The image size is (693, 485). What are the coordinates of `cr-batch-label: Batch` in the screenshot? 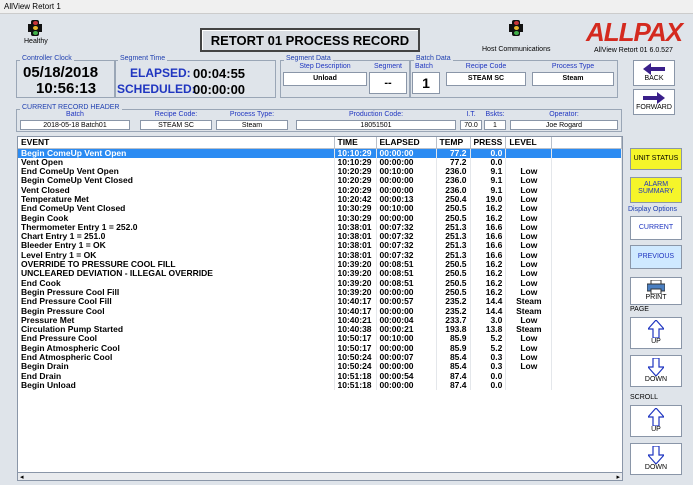 It's located at (75, 114).